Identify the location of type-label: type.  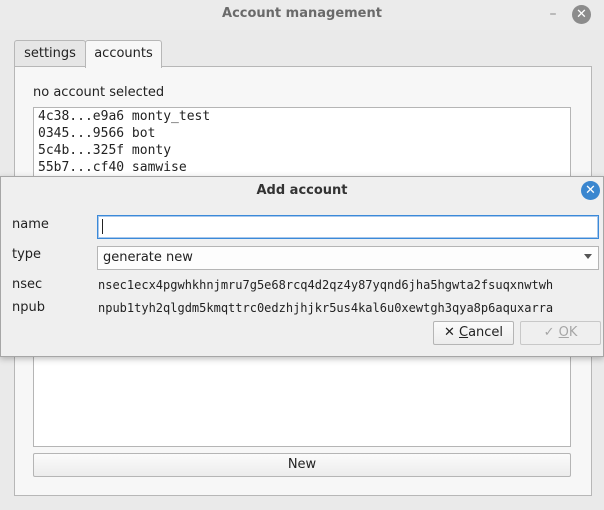
(27, 254).